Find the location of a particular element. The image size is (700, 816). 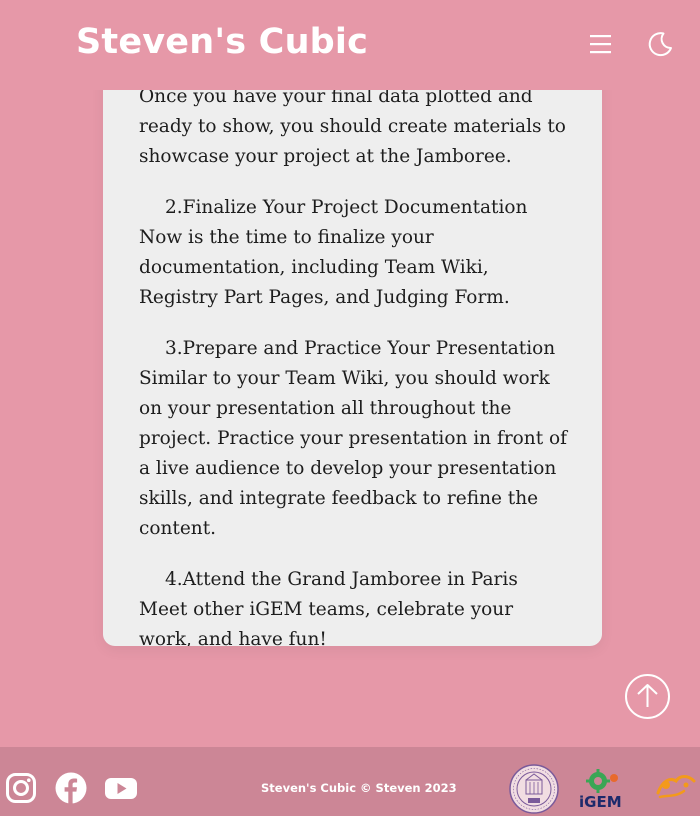

igem-logo-text: iGEM is located at coordinates (600, 802).